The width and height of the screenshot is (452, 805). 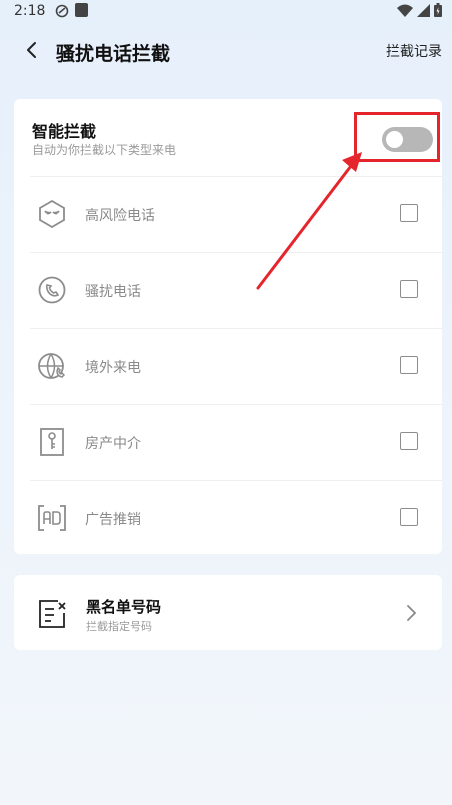 What do you see at coordinates (226, 12) in the screenshot?
I see `status-bar: 2:18` at bounding box center [226, 12].